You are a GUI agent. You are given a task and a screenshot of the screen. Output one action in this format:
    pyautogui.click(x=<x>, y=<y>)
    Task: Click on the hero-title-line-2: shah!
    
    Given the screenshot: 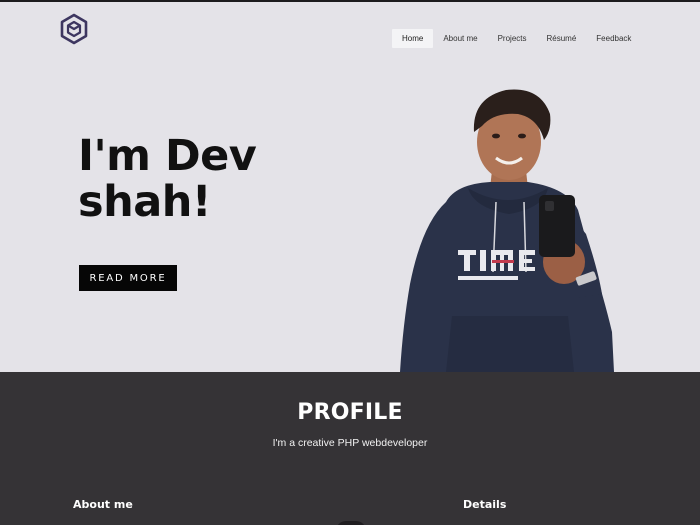 What is the action you would take?
    pyautogui.click(x=144, y=202)
    